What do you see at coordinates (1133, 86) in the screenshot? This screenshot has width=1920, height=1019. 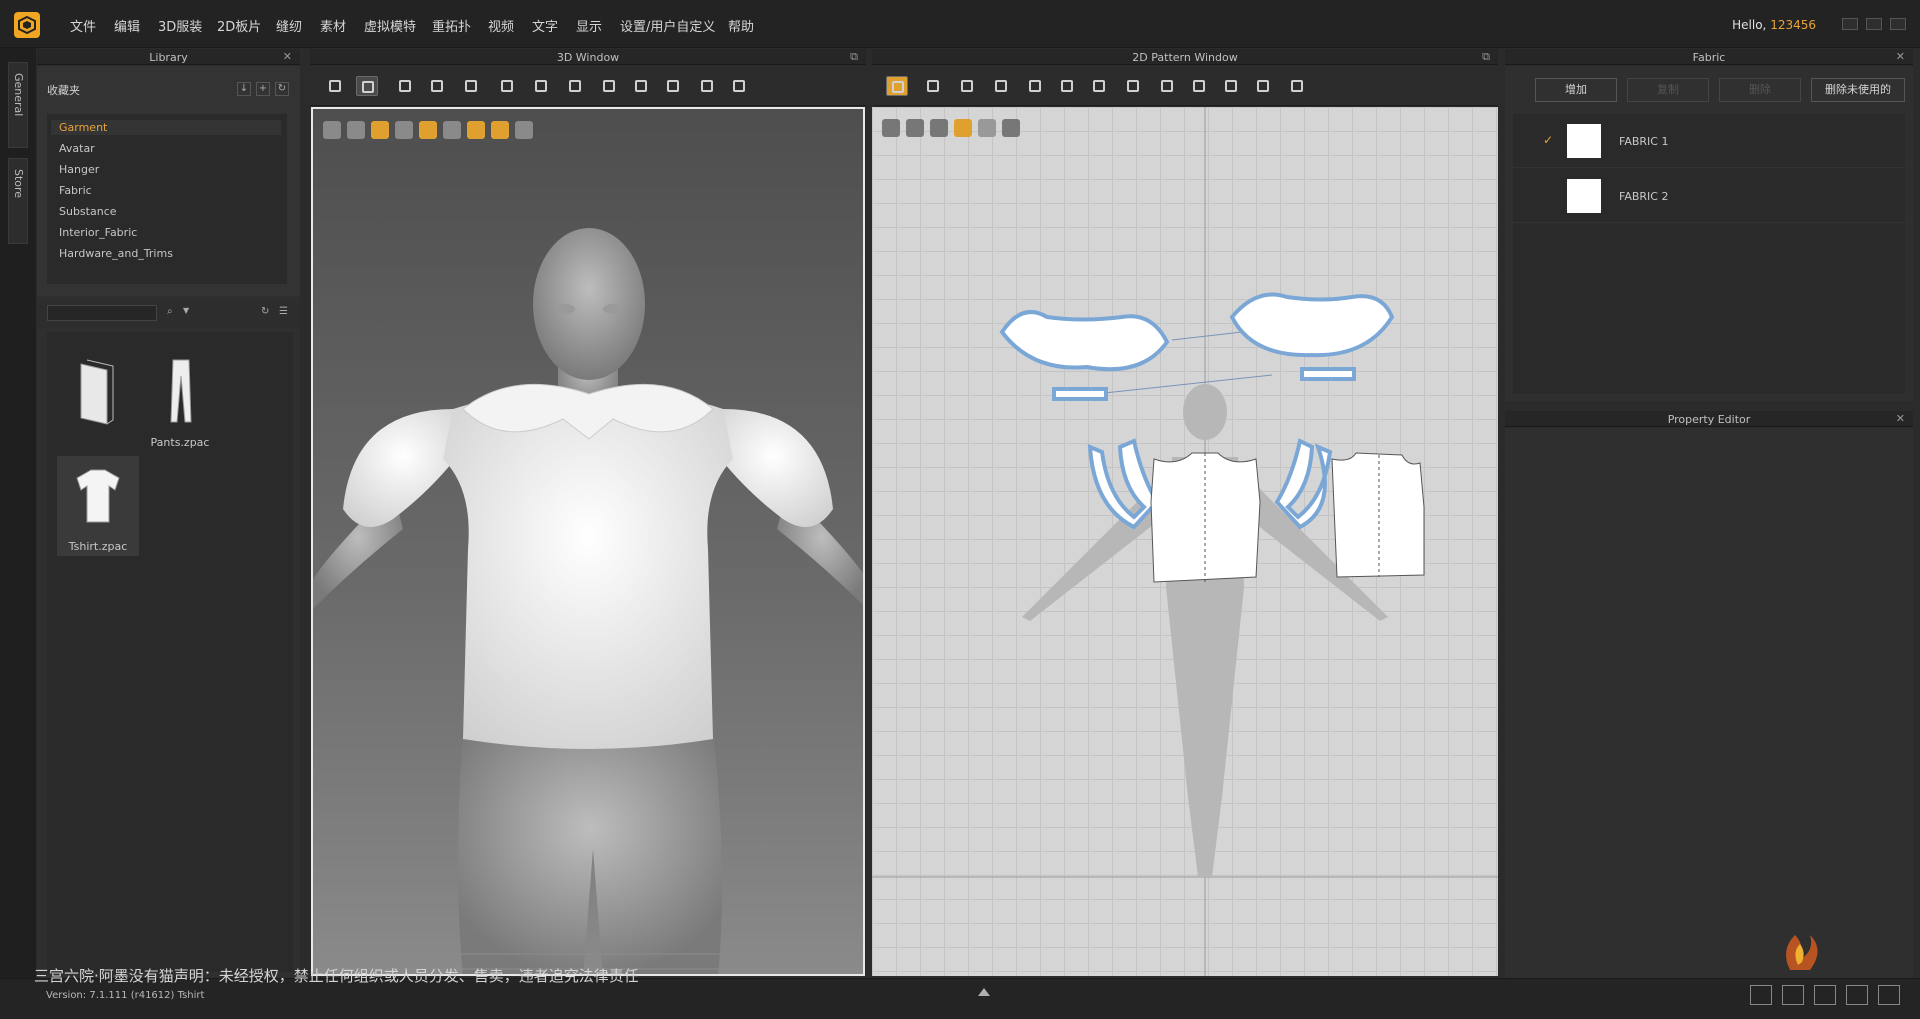 I see `fold-line-icon` at bounding box center [1133, 86].